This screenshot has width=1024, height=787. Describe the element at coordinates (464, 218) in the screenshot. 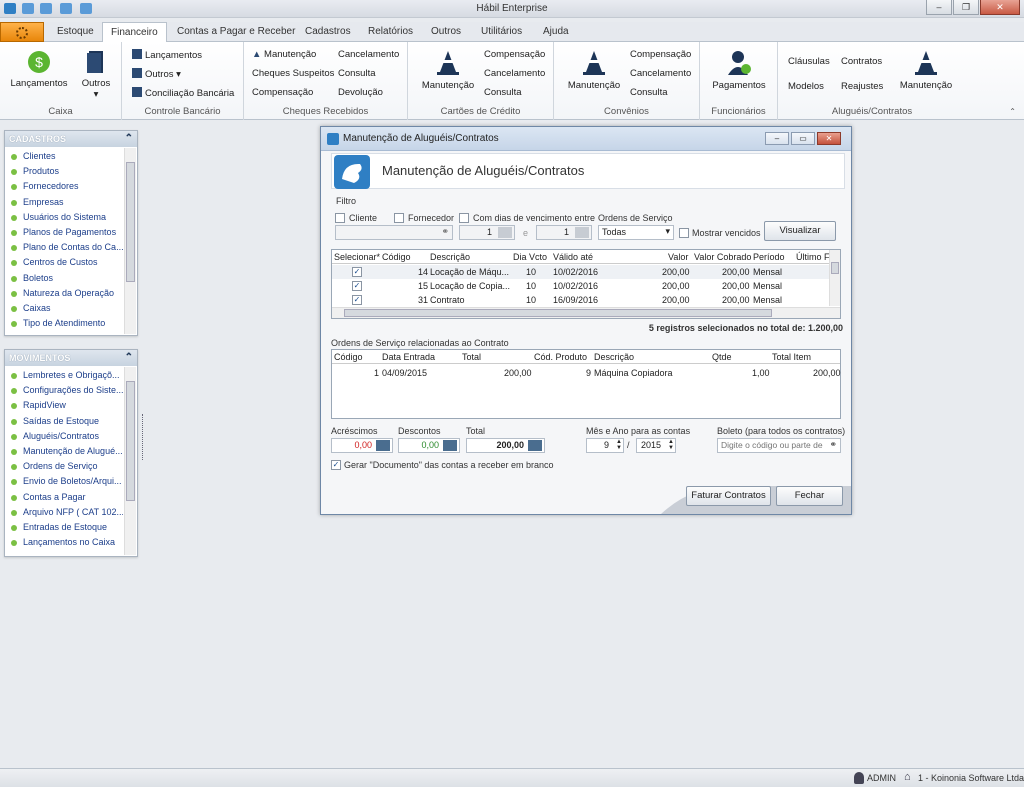

I see `com-dias-checkbox` at that location.